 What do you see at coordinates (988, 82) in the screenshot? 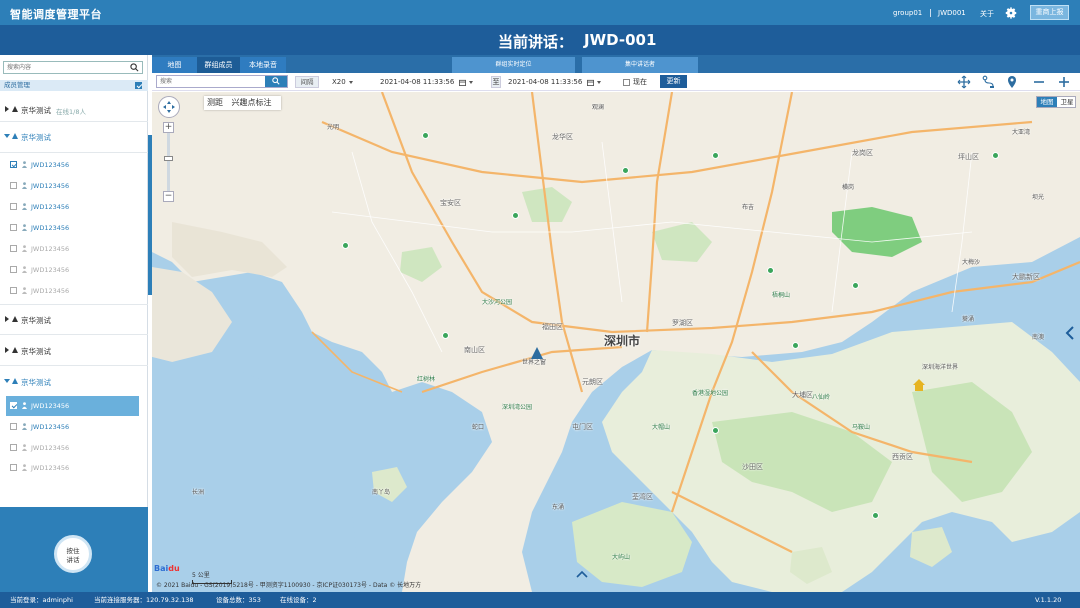
I see `route-icon` at bounding box center [988, 82].